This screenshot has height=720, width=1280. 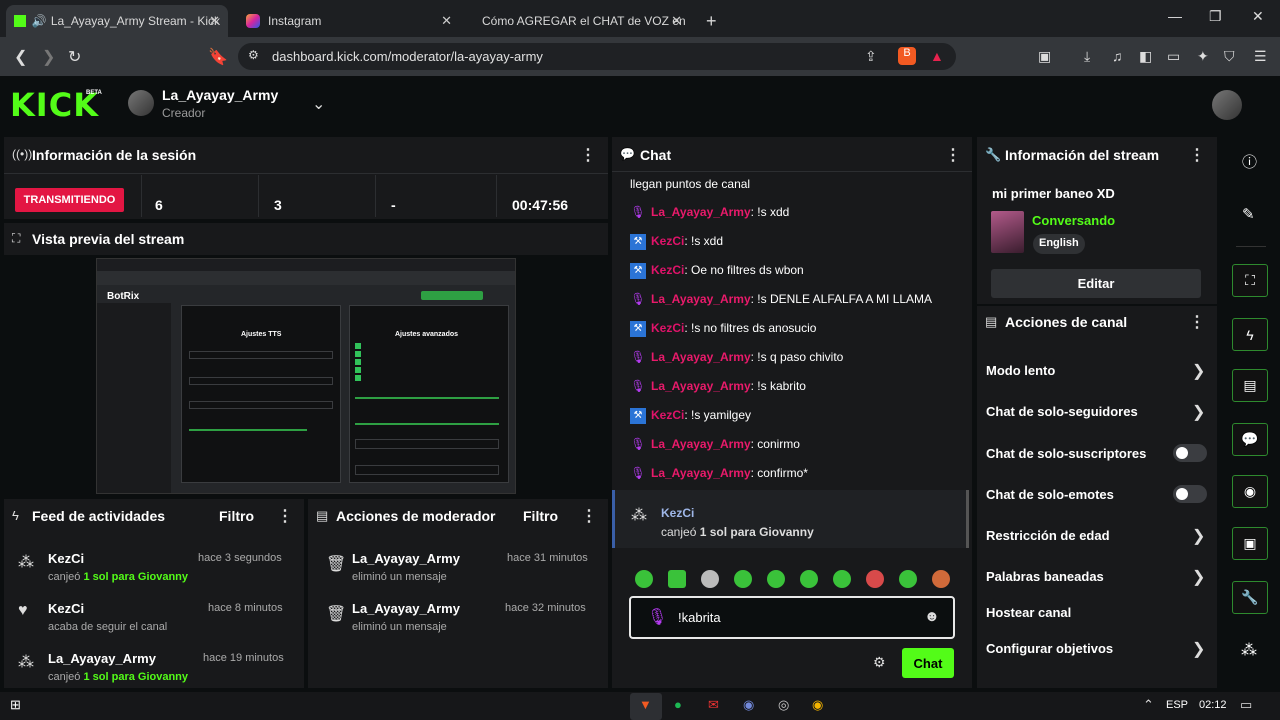 I want to click on brave-rewards-icon: ▲, so click(x=937, y=56).